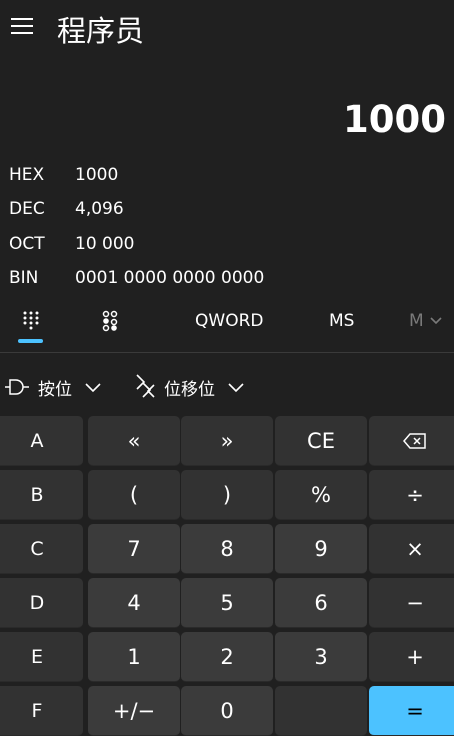  I want to click on keypad-icon, so click(31, 320).